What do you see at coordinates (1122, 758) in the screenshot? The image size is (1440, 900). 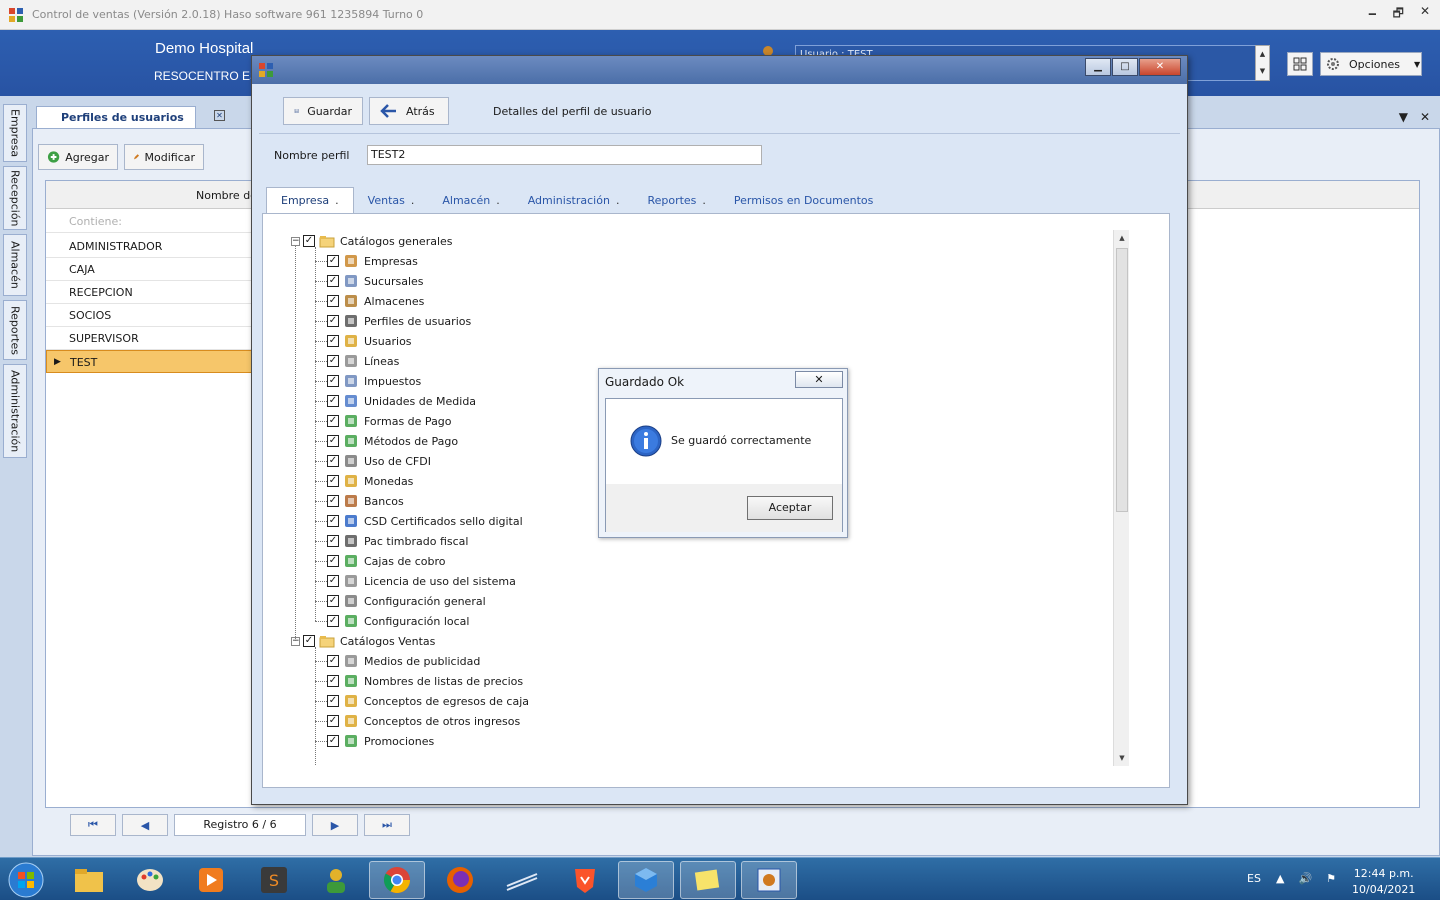 I see `scroll-down-icon: ▼` at bounding box center [1122, 758].